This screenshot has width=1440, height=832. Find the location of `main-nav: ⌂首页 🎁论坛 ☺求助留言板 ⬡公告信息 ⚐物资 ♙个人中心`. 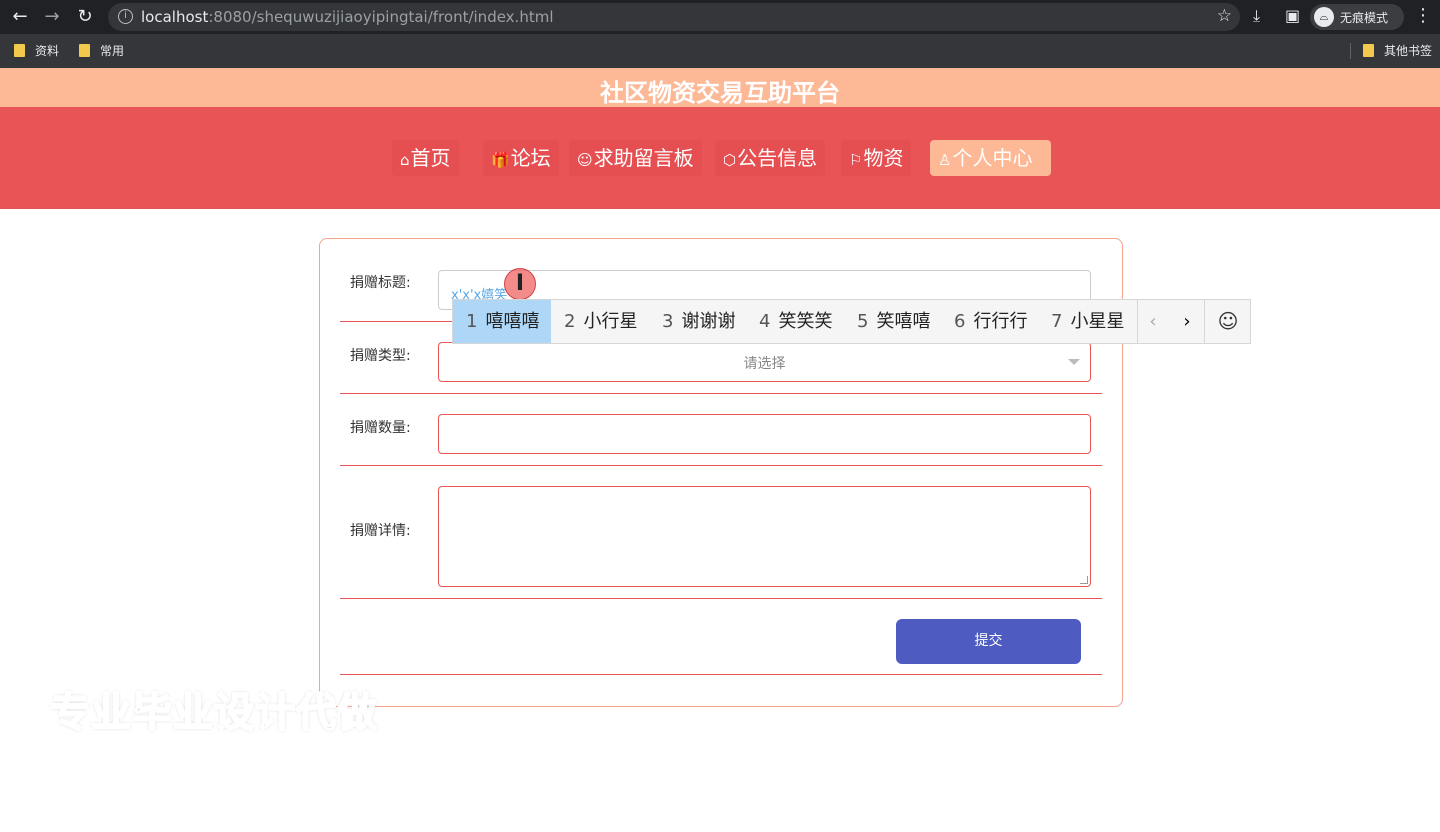

main-nav: ⌂首页 🎁论坛 ☺求助留言板 ⬡公告信息 ⚐物资 ♙个人中心 is located at coordinates (720, 158).